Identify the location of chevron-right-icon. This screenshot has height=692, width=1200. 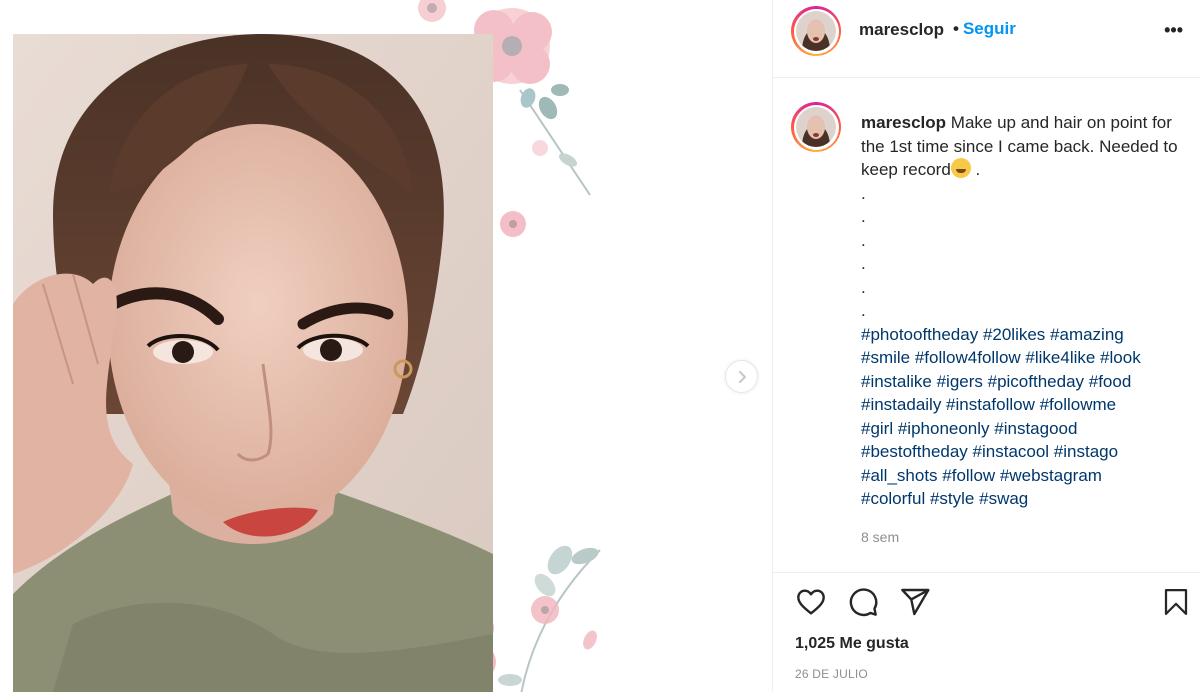
(742, 376).